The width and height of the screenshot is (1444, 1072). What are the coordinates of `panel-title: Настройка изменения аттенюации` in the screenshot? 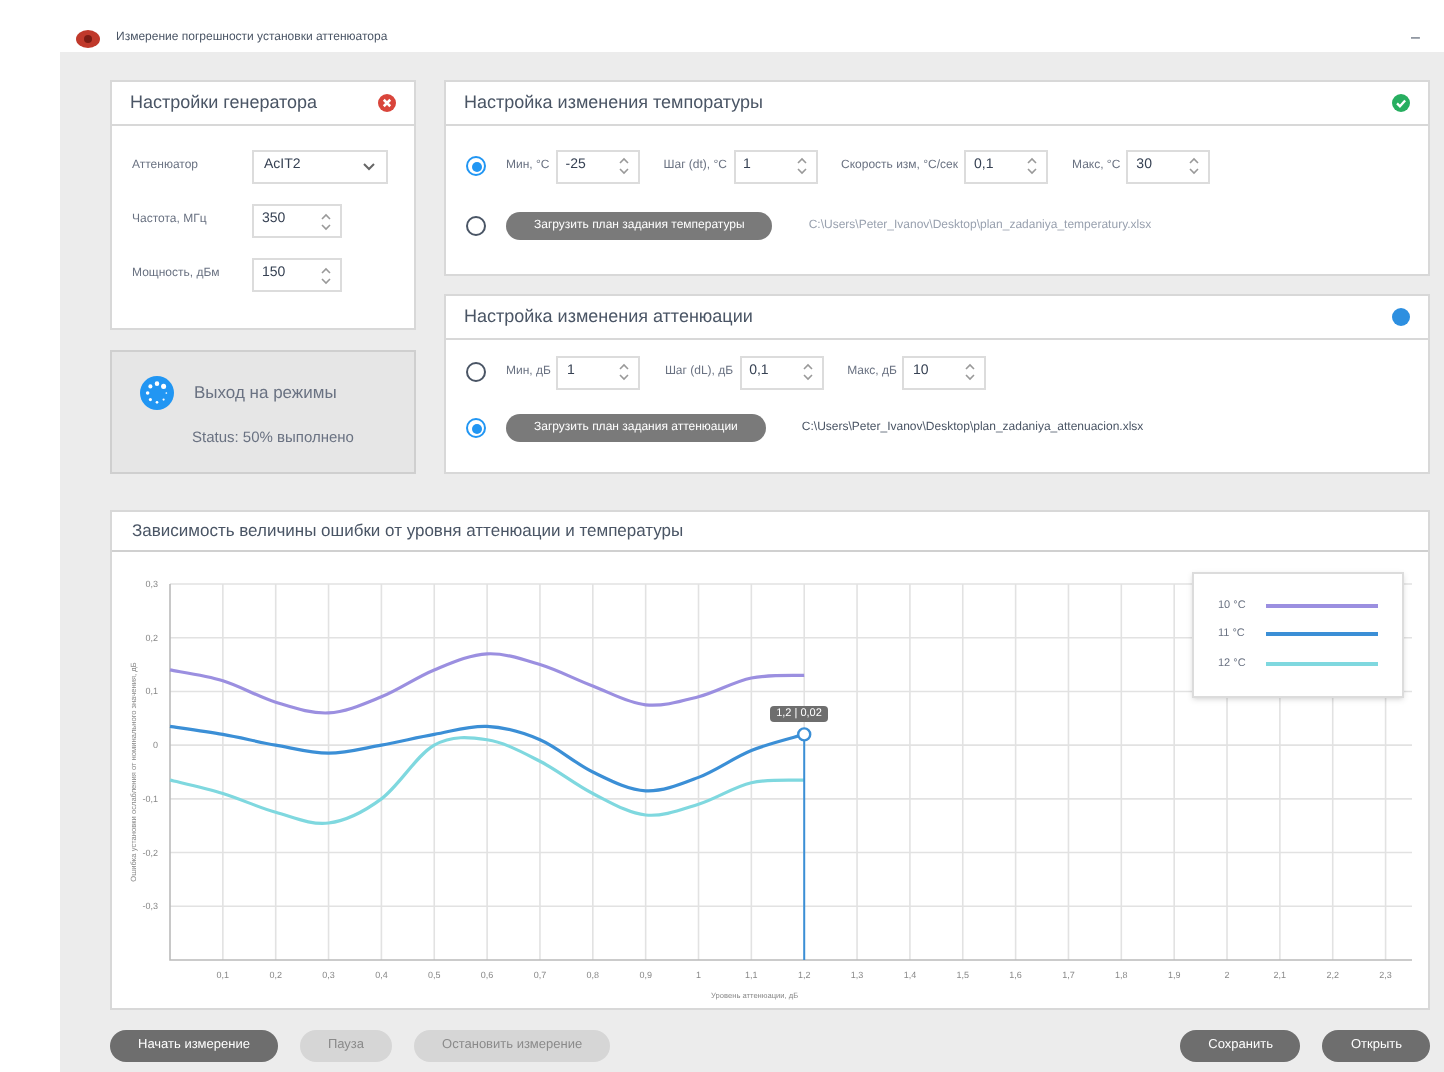 It's located at (608, 316).